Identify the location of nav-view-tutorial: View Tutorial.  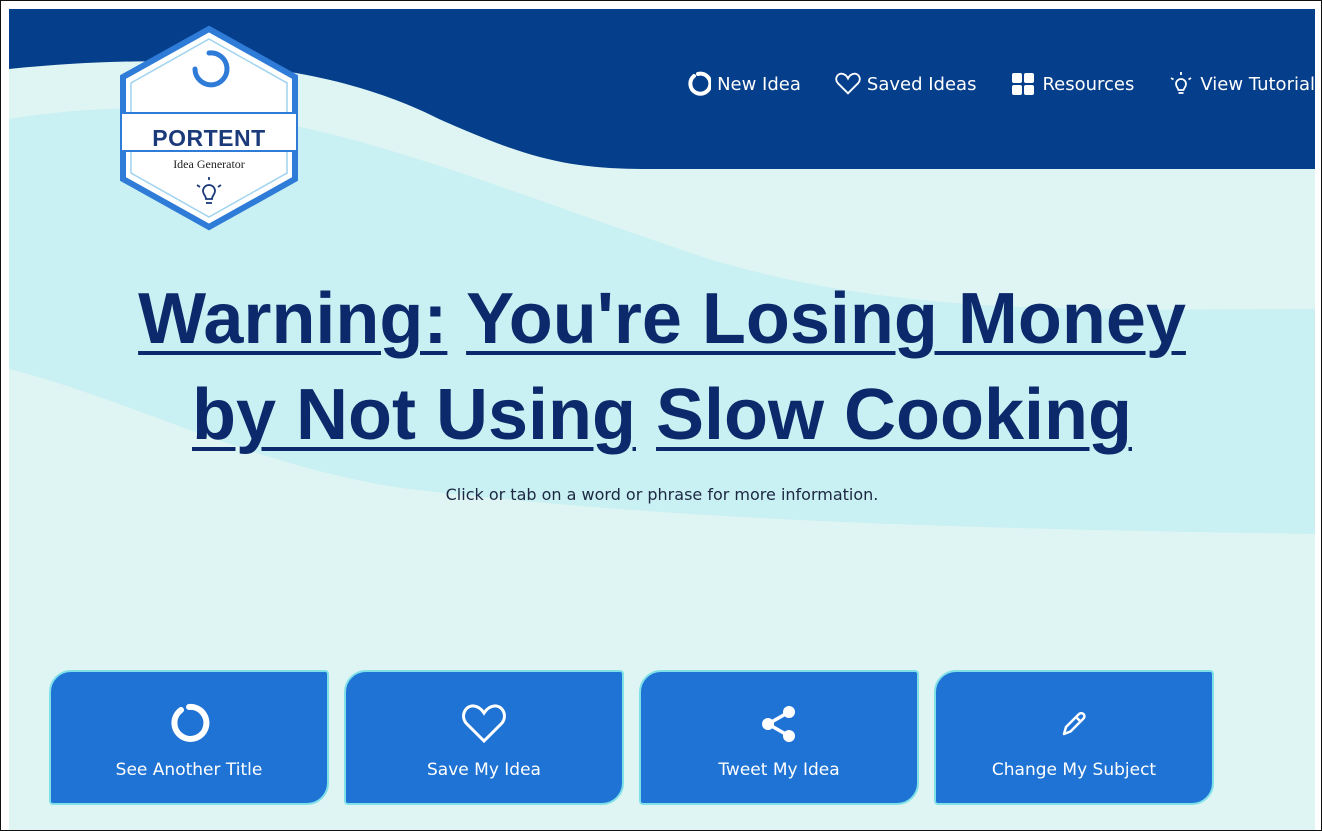
(1241, 84).